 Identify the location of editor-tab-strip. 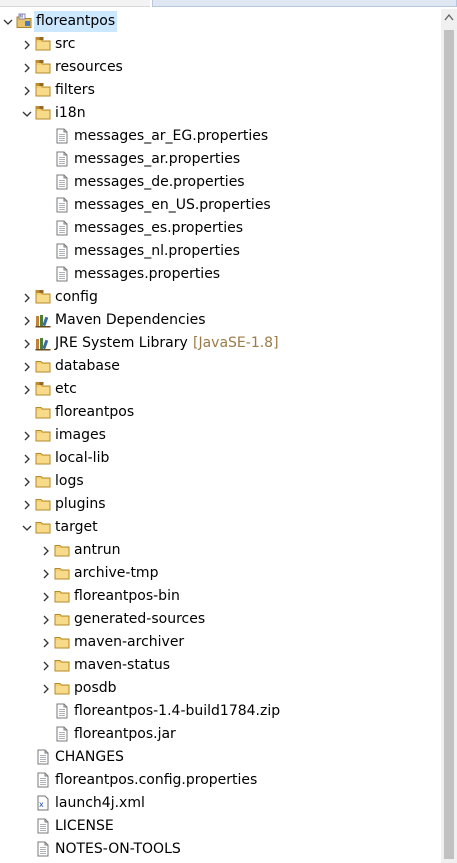
(228, 4).